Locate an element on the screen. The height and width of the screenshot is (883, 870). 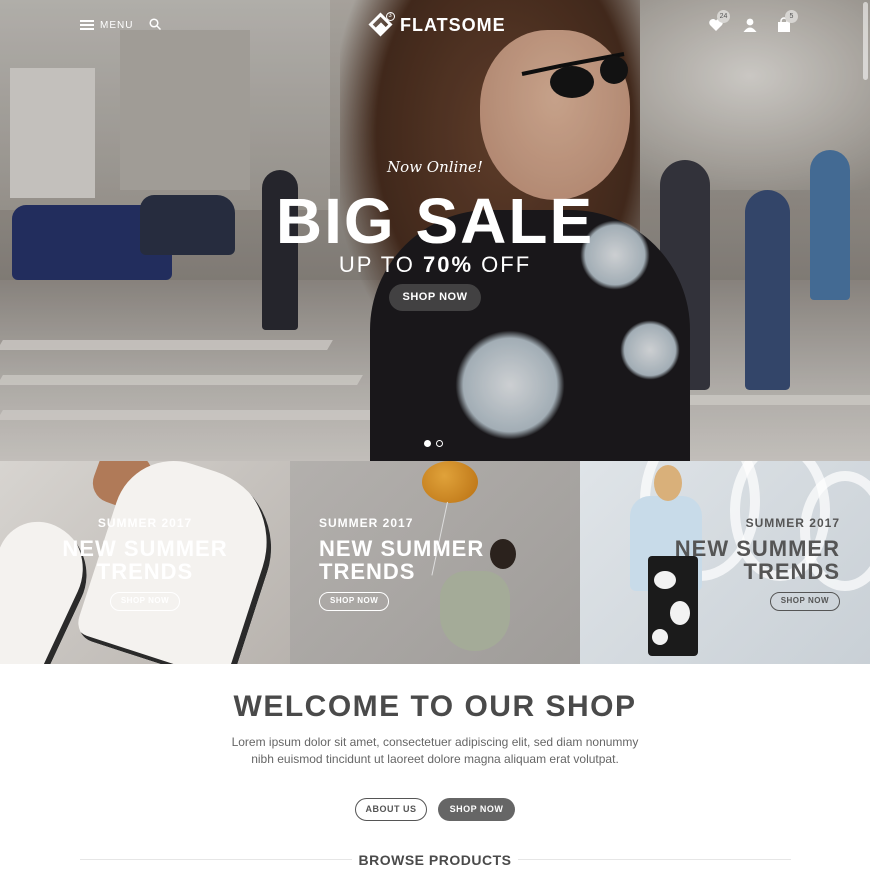
logo-text: FLATSOME is located at coordinates (453, 24).